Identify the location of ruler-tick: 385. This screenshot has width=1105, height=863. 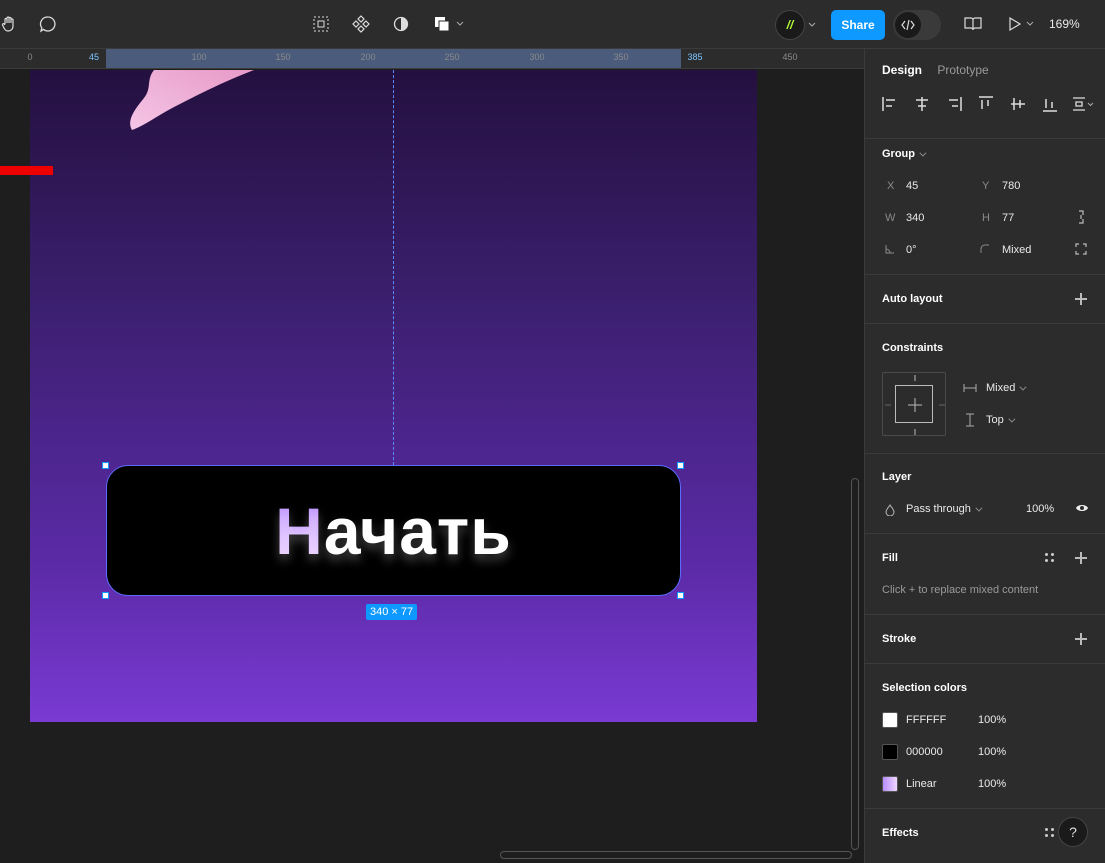
(695, 57).